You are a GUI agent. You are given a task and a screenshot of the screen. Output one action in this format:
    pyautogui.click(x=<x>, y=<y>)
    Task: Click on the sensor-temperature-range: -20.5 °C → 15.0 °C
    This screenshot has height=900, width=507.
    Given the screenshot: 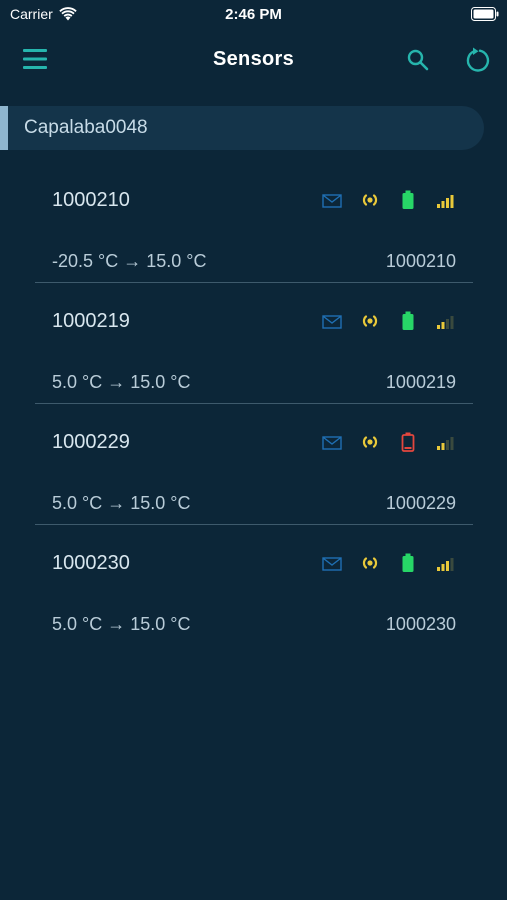 What is the action you would take?
    pyautogui.click(x=129, y=261)
    